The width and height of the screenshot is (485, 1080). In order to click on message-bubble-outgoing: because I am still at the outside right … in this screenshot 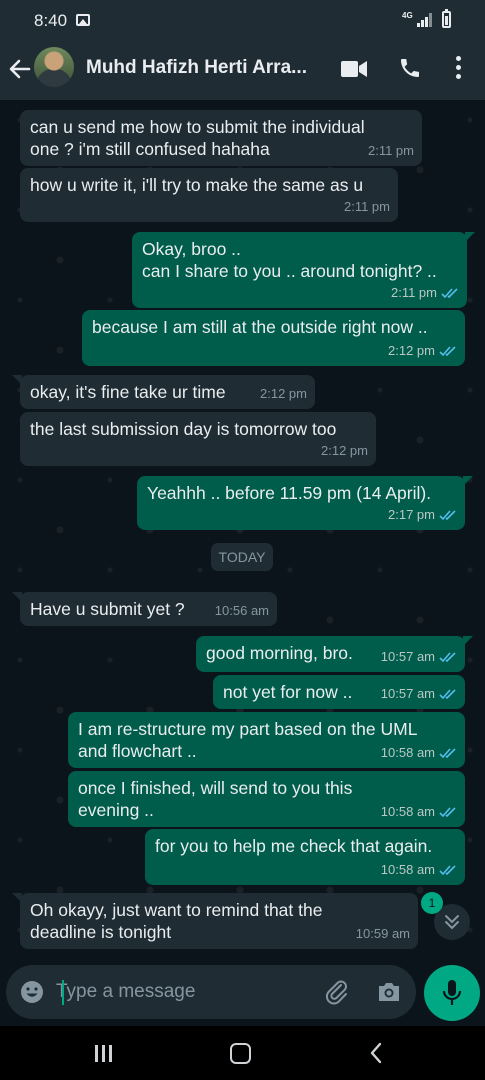, I will do `click(273, 338)`.